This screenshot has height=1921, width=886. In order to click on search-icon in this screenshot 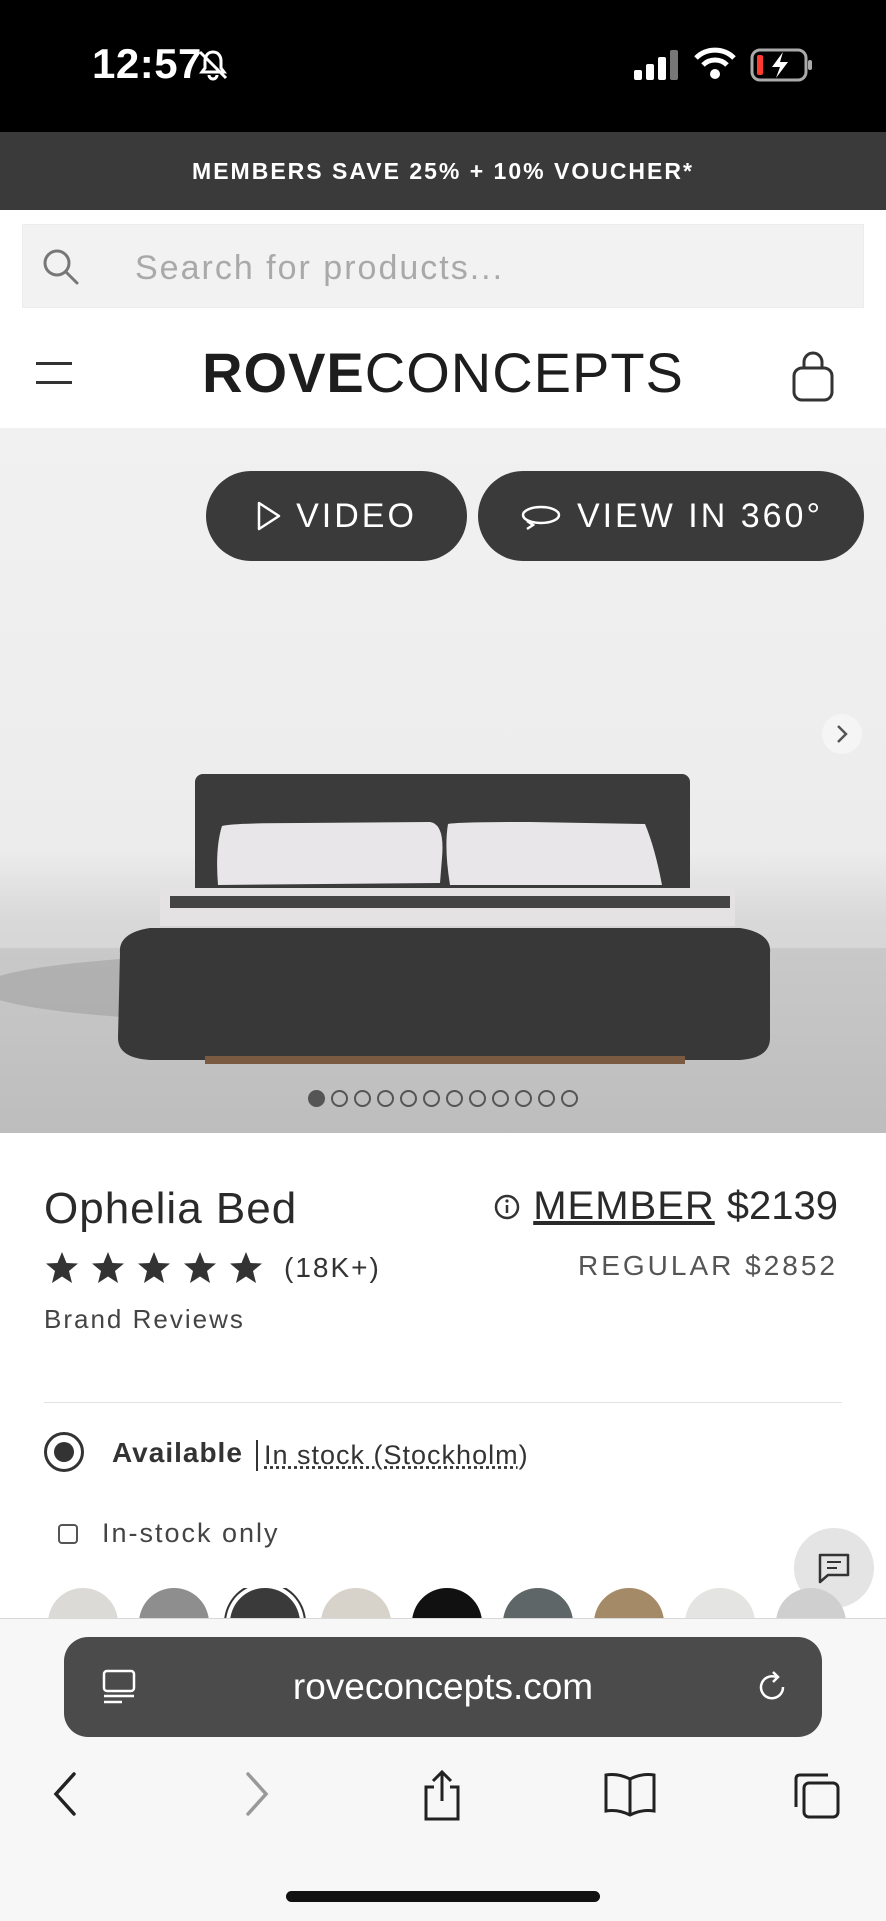, I will do `click(61, 267)`.